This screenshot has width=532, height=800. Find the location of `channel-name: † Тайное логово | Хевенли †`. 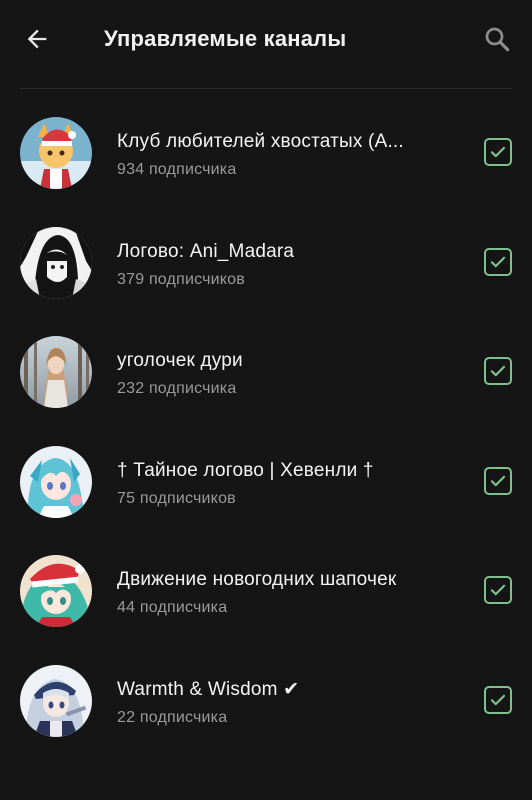

channel-name: † Тайное логово | Хевенли † is located at coordinates (245, 470).